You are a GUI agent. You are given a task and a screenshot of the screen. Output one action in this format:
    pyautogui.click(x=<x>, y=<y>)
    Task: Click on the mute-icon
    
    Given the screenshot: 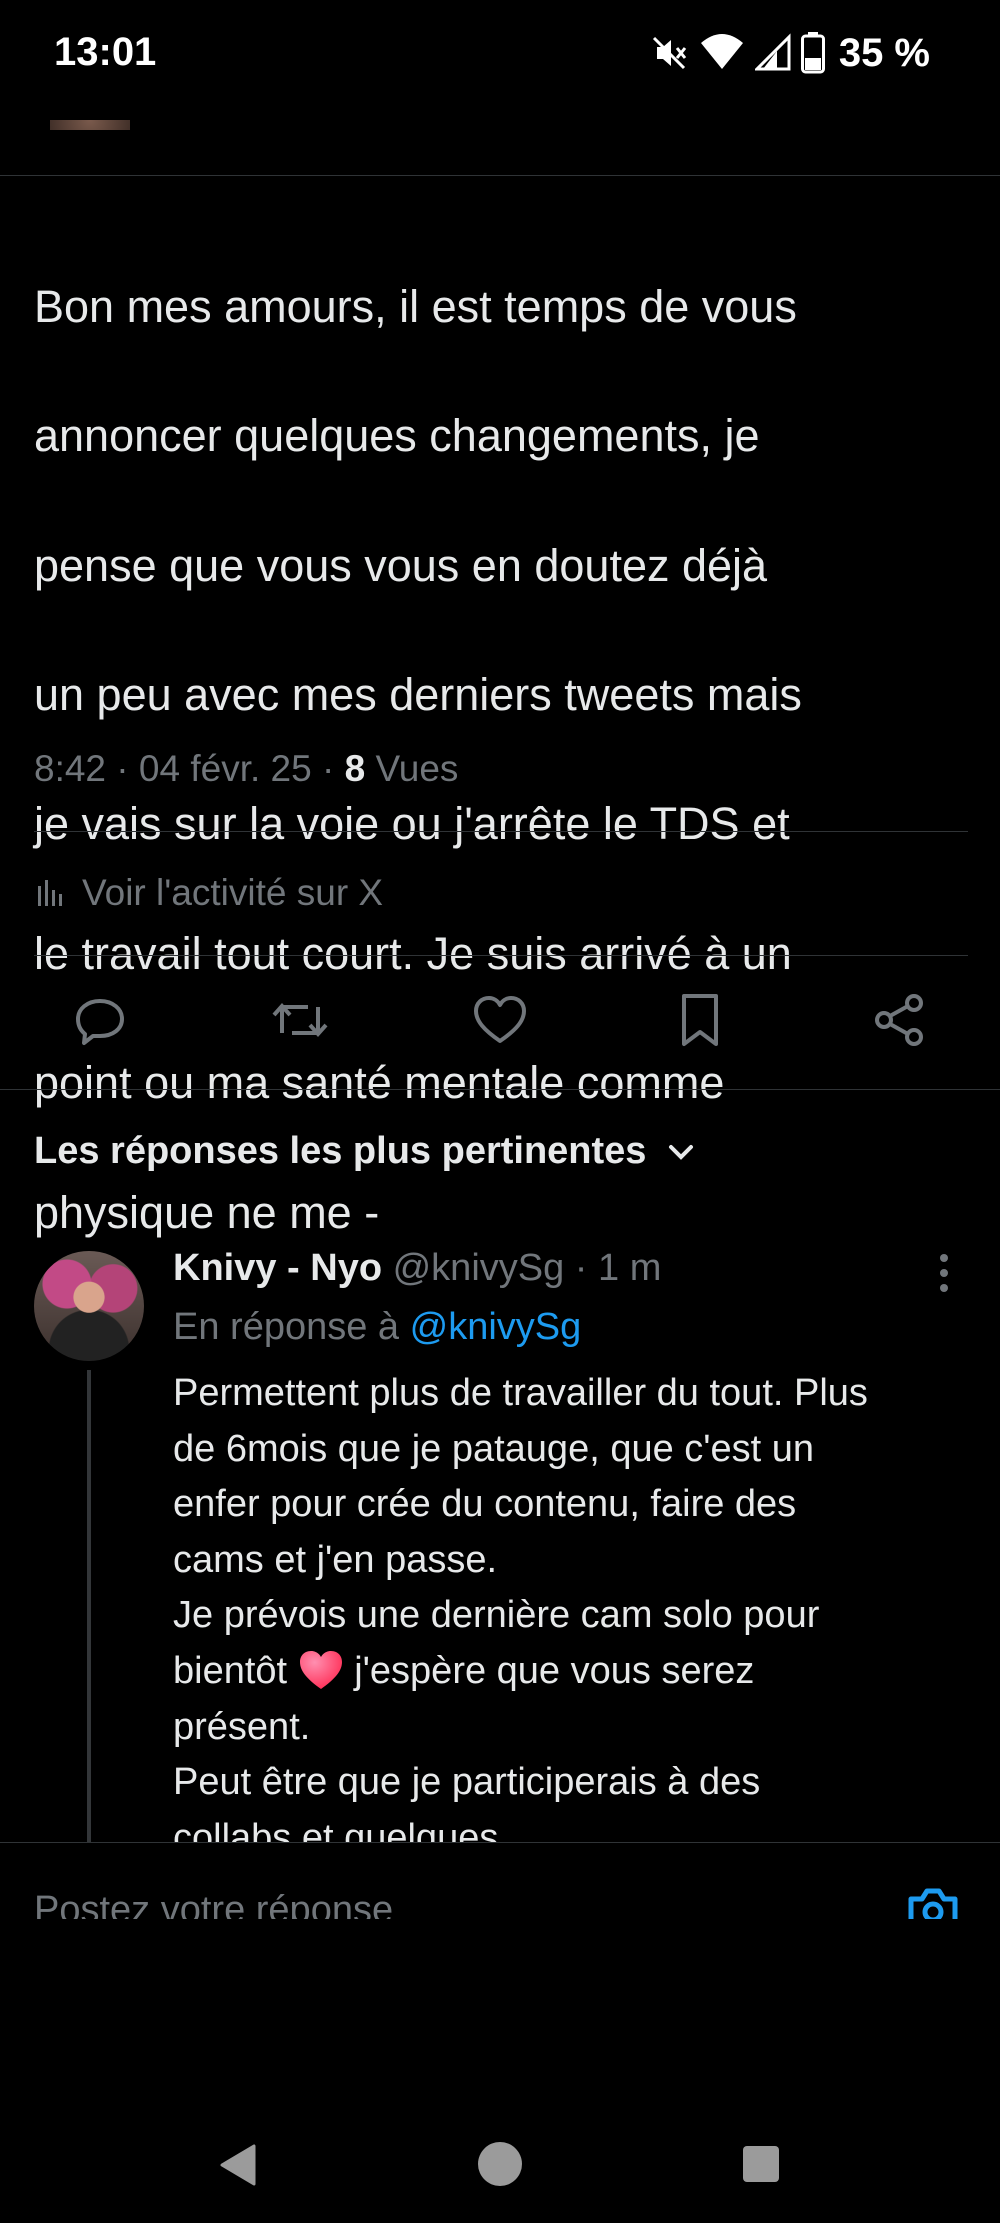 What is the action you would take?
    pyautogui.click(x=669, y=53)
    